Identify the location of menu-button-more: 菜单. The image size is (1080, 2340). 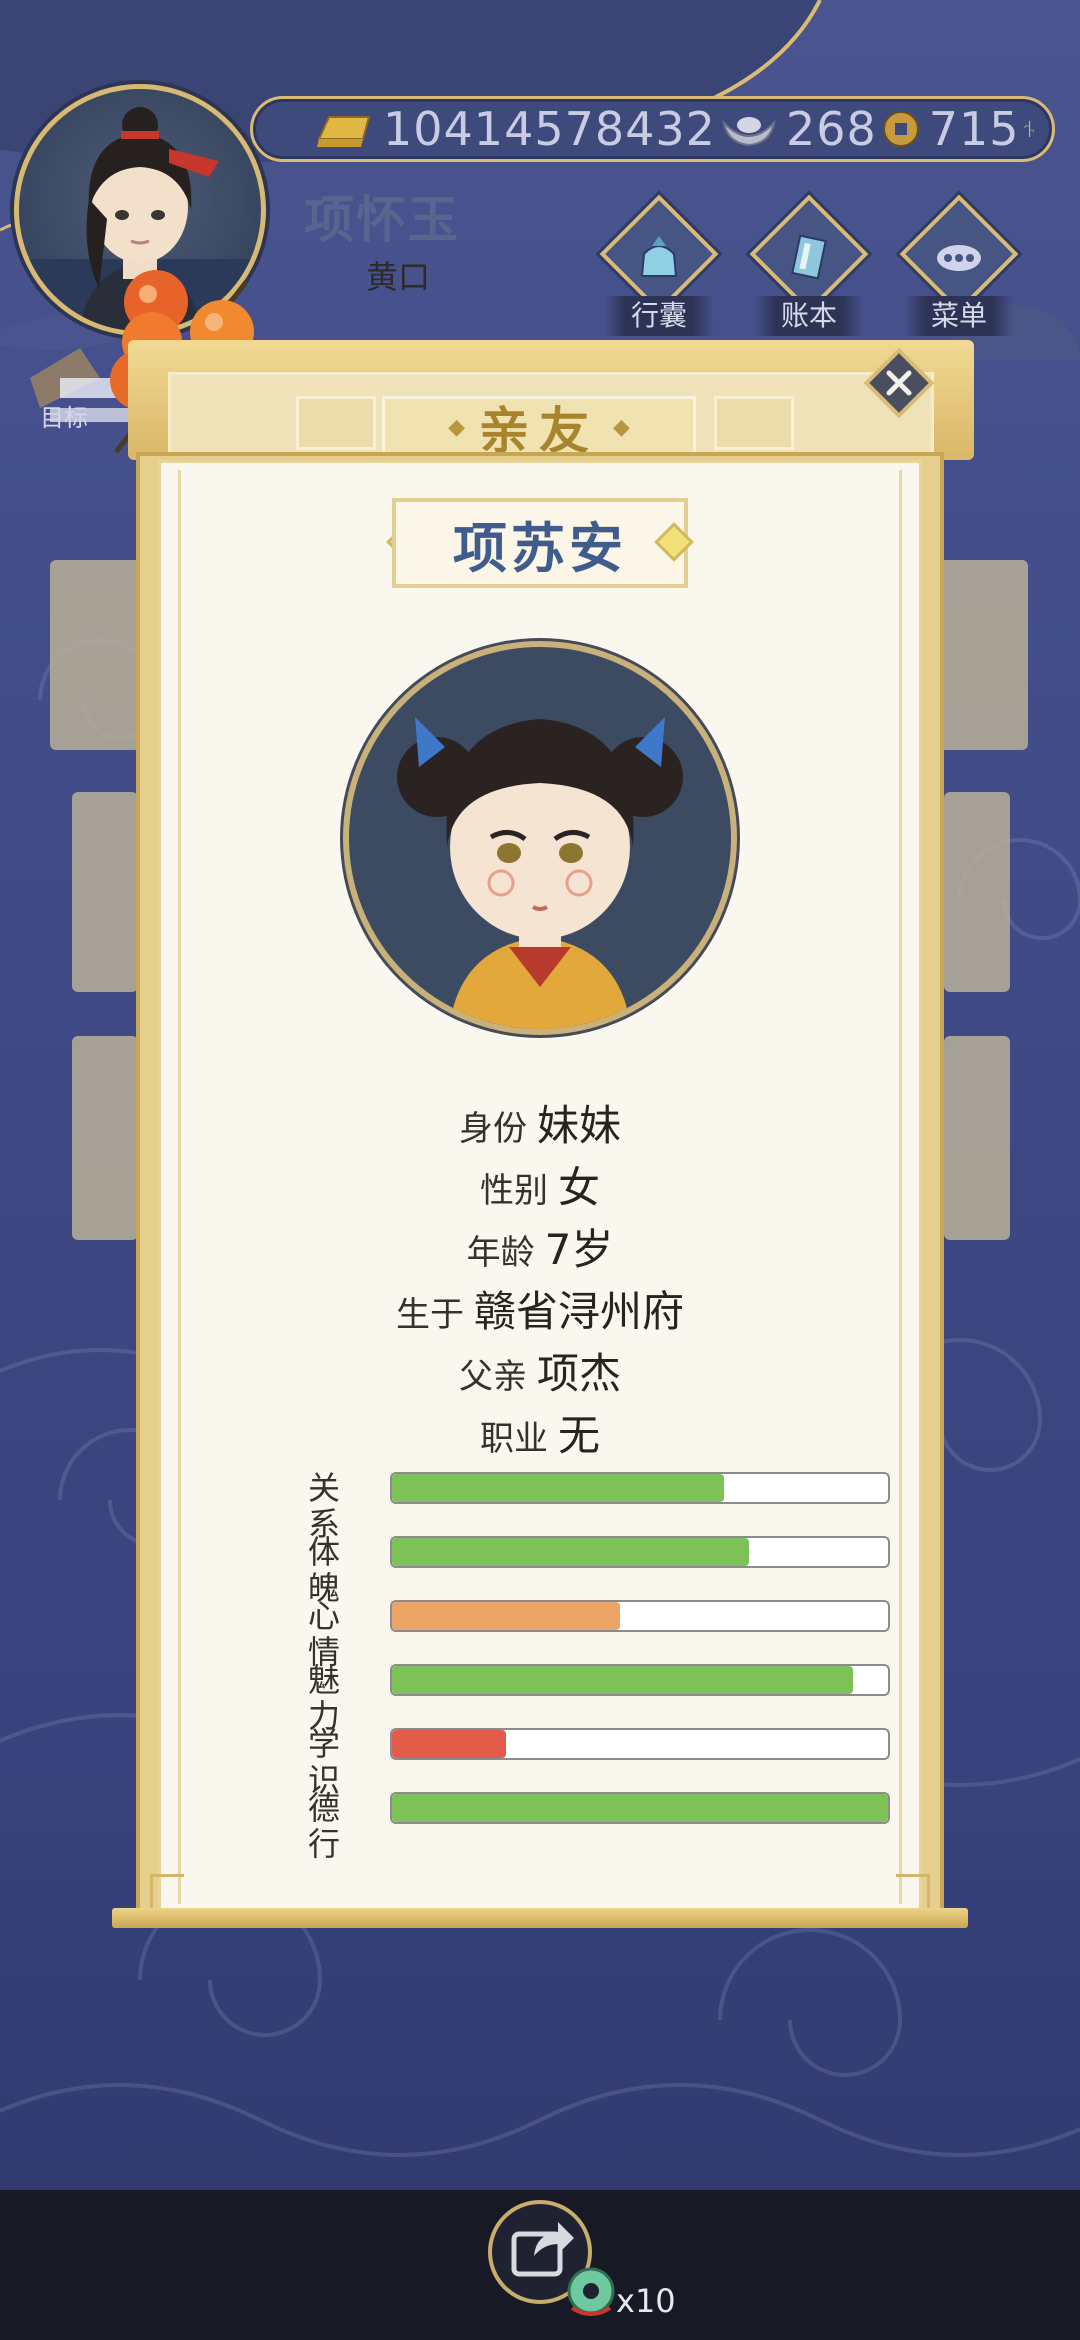
(959, 265).